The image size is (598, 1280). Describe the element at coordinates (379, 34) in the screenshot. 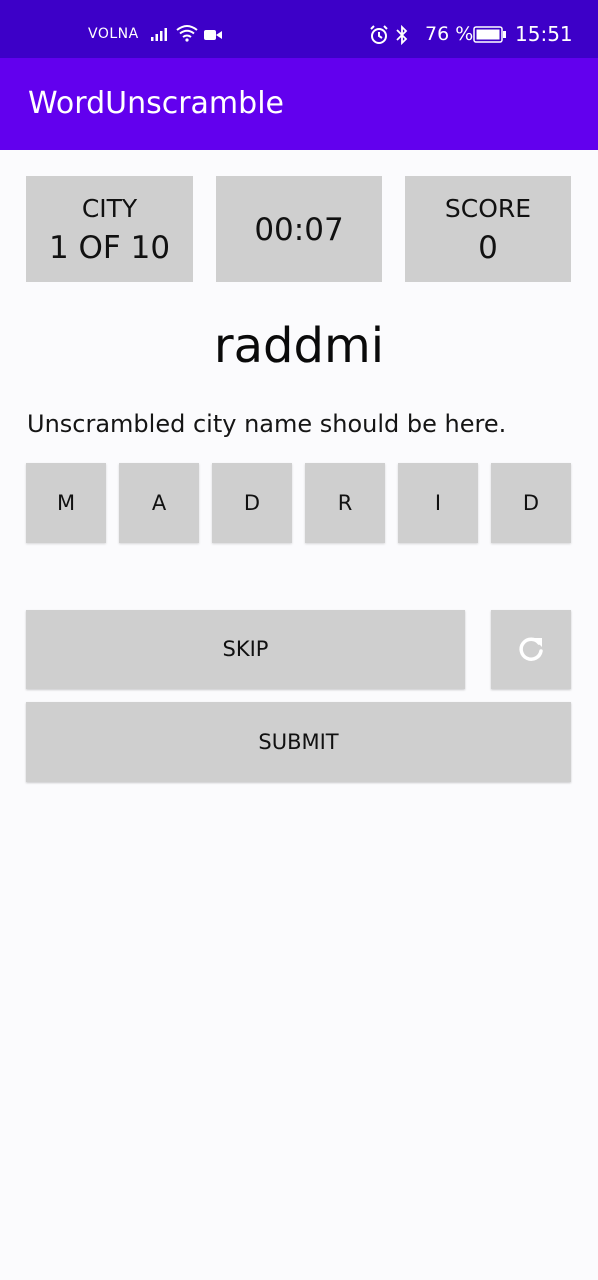

I see `alarm-icon` at that location.